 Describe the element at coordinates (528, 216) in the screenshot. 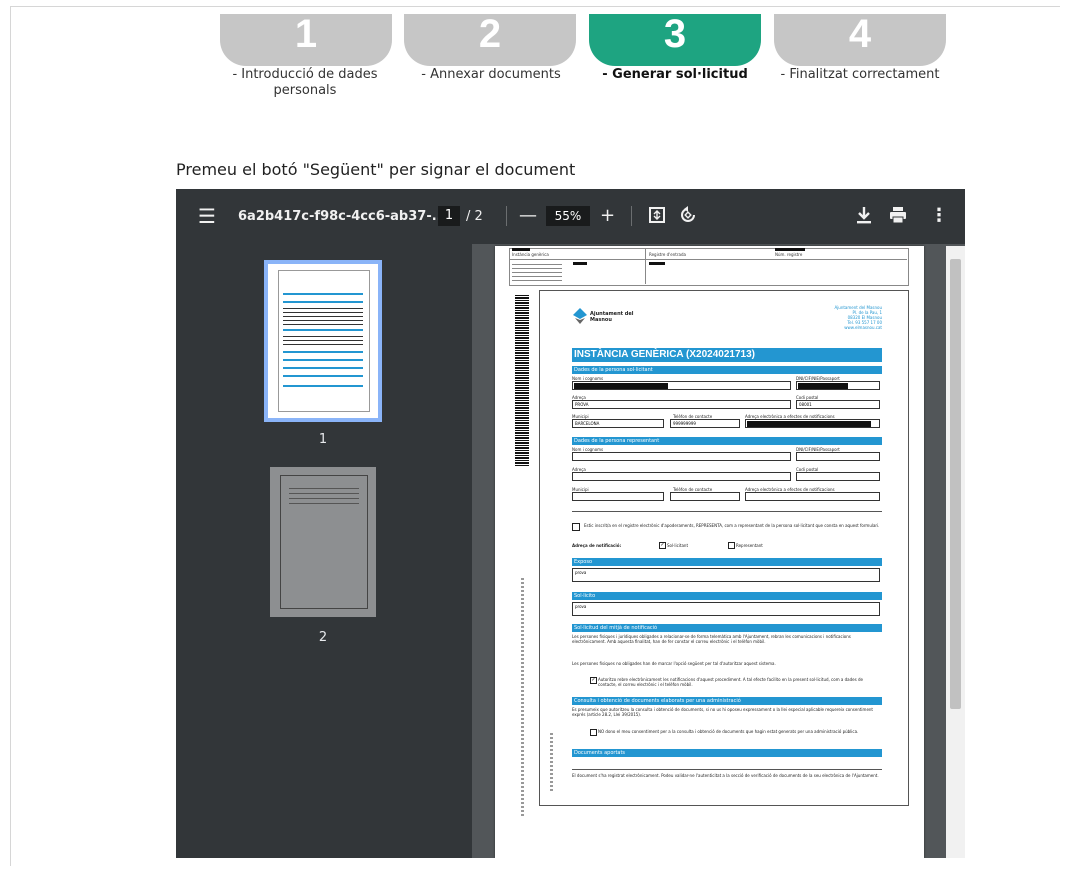

I see `zoom-out-icon: —` at that location.